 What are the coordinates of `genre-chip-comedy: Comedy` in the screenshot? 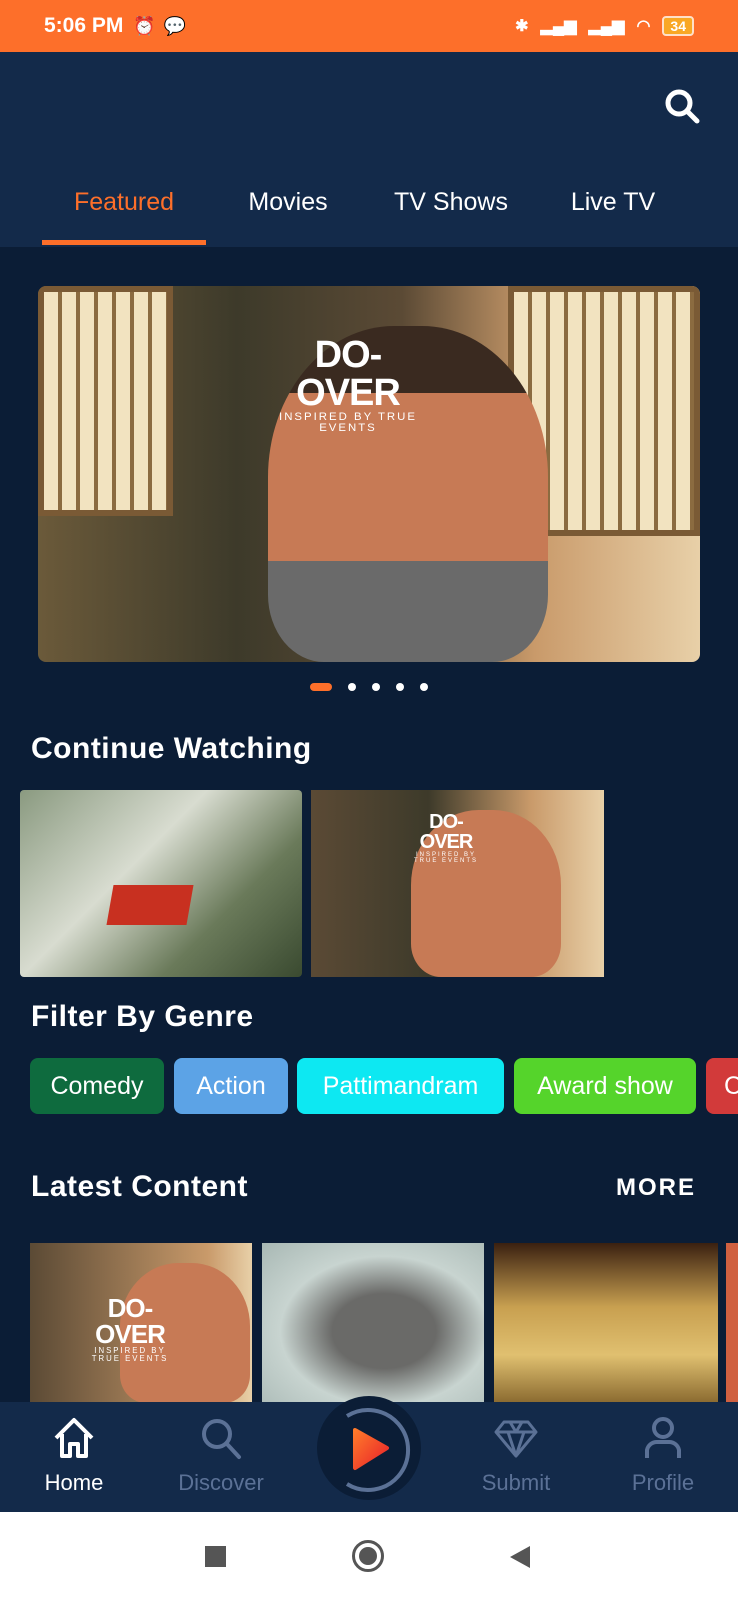 It's located at (97, 1086).